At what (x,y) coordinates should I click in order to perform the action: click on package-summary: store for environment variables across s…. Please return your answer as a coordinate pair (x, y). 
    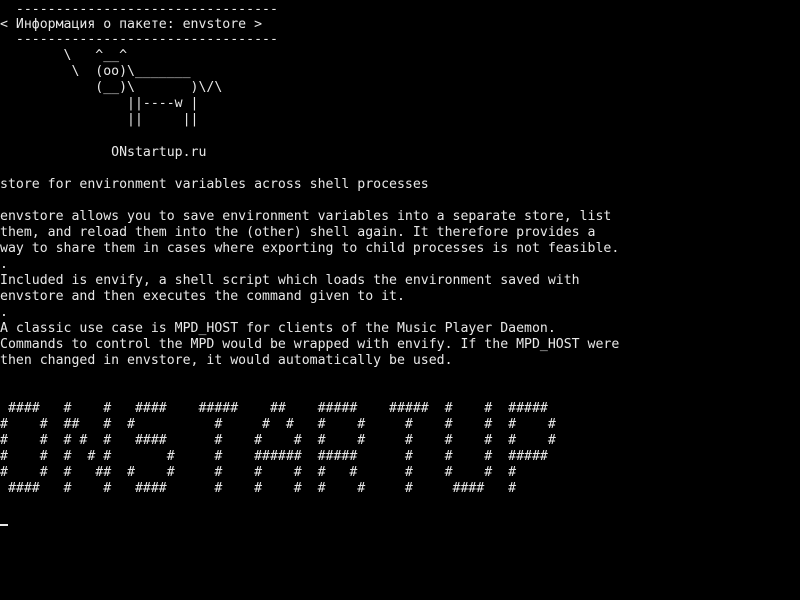
    Looking at the image, I should click on (214, 184).